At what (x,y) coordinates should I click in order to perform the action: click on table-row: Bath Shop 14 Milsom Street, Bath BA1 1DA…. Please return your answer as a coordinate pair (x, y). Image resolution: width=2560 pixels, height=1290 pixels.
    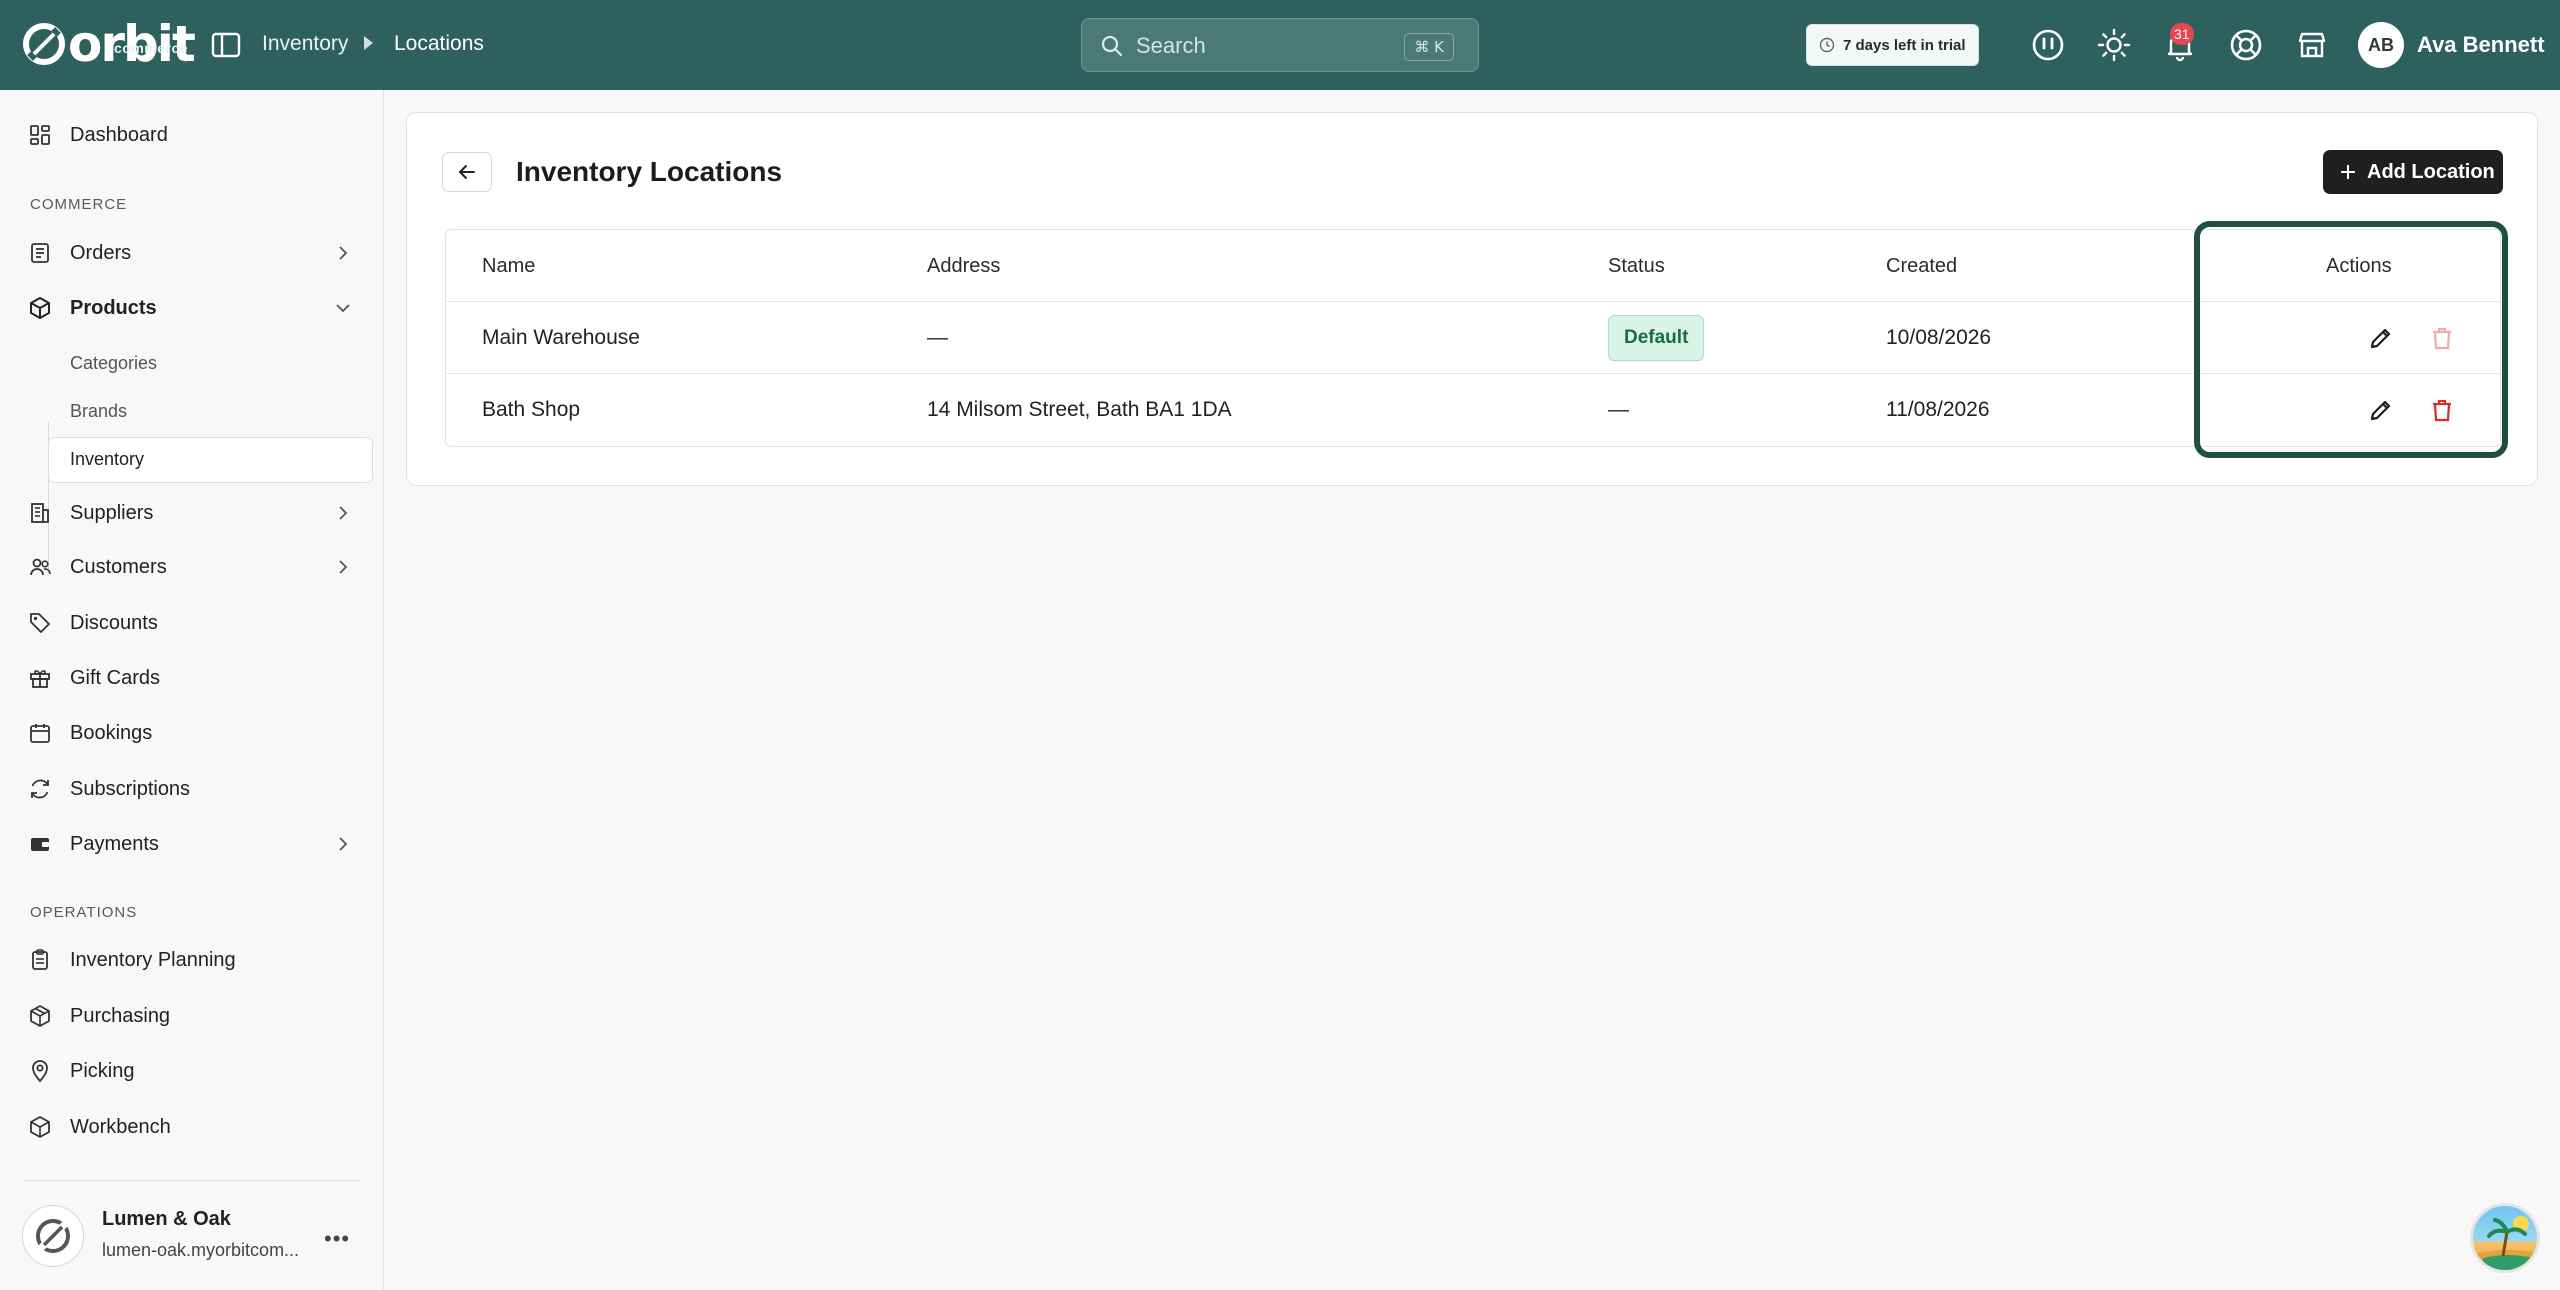
    Looking at the image, I should click on (1473, 410).